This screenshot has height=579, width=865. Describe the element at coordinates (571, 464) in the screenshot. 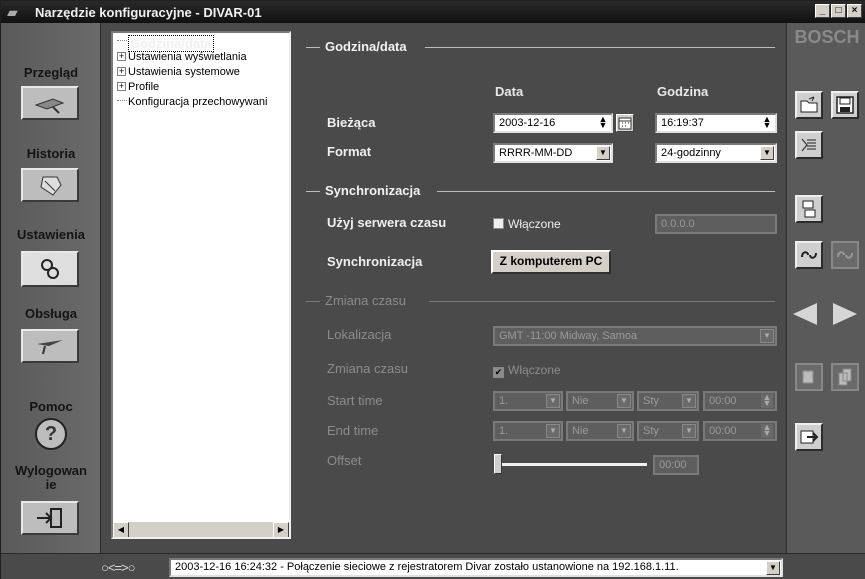

I see `offset-slider-track` at that location.